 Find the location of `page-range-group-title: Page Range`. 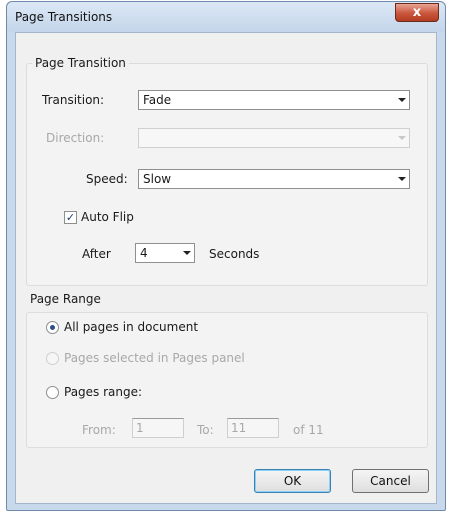

page-range-group-title: Page Range is located at coordinates (65, 299).